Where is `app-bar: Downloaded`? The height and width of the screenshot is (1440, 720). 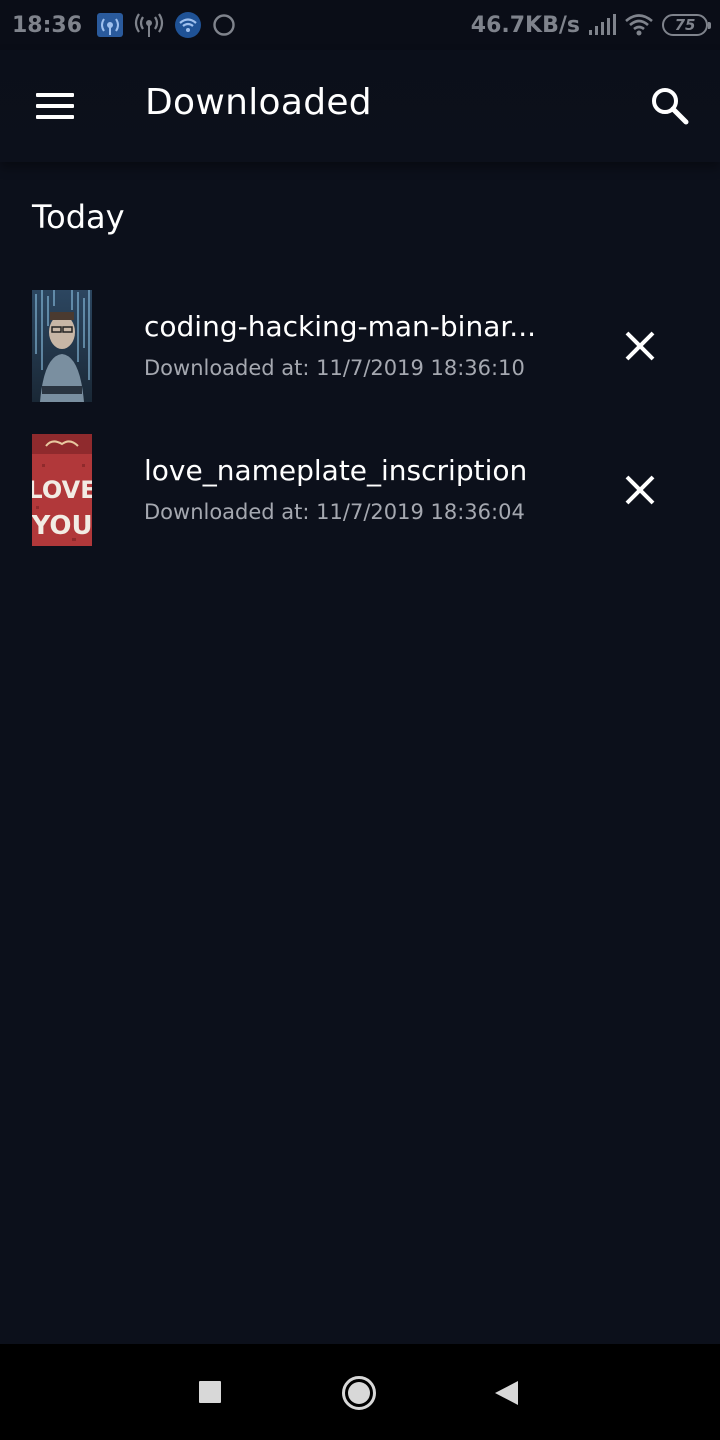
app-bar: Downloaded is located at coordinates (360, 106).